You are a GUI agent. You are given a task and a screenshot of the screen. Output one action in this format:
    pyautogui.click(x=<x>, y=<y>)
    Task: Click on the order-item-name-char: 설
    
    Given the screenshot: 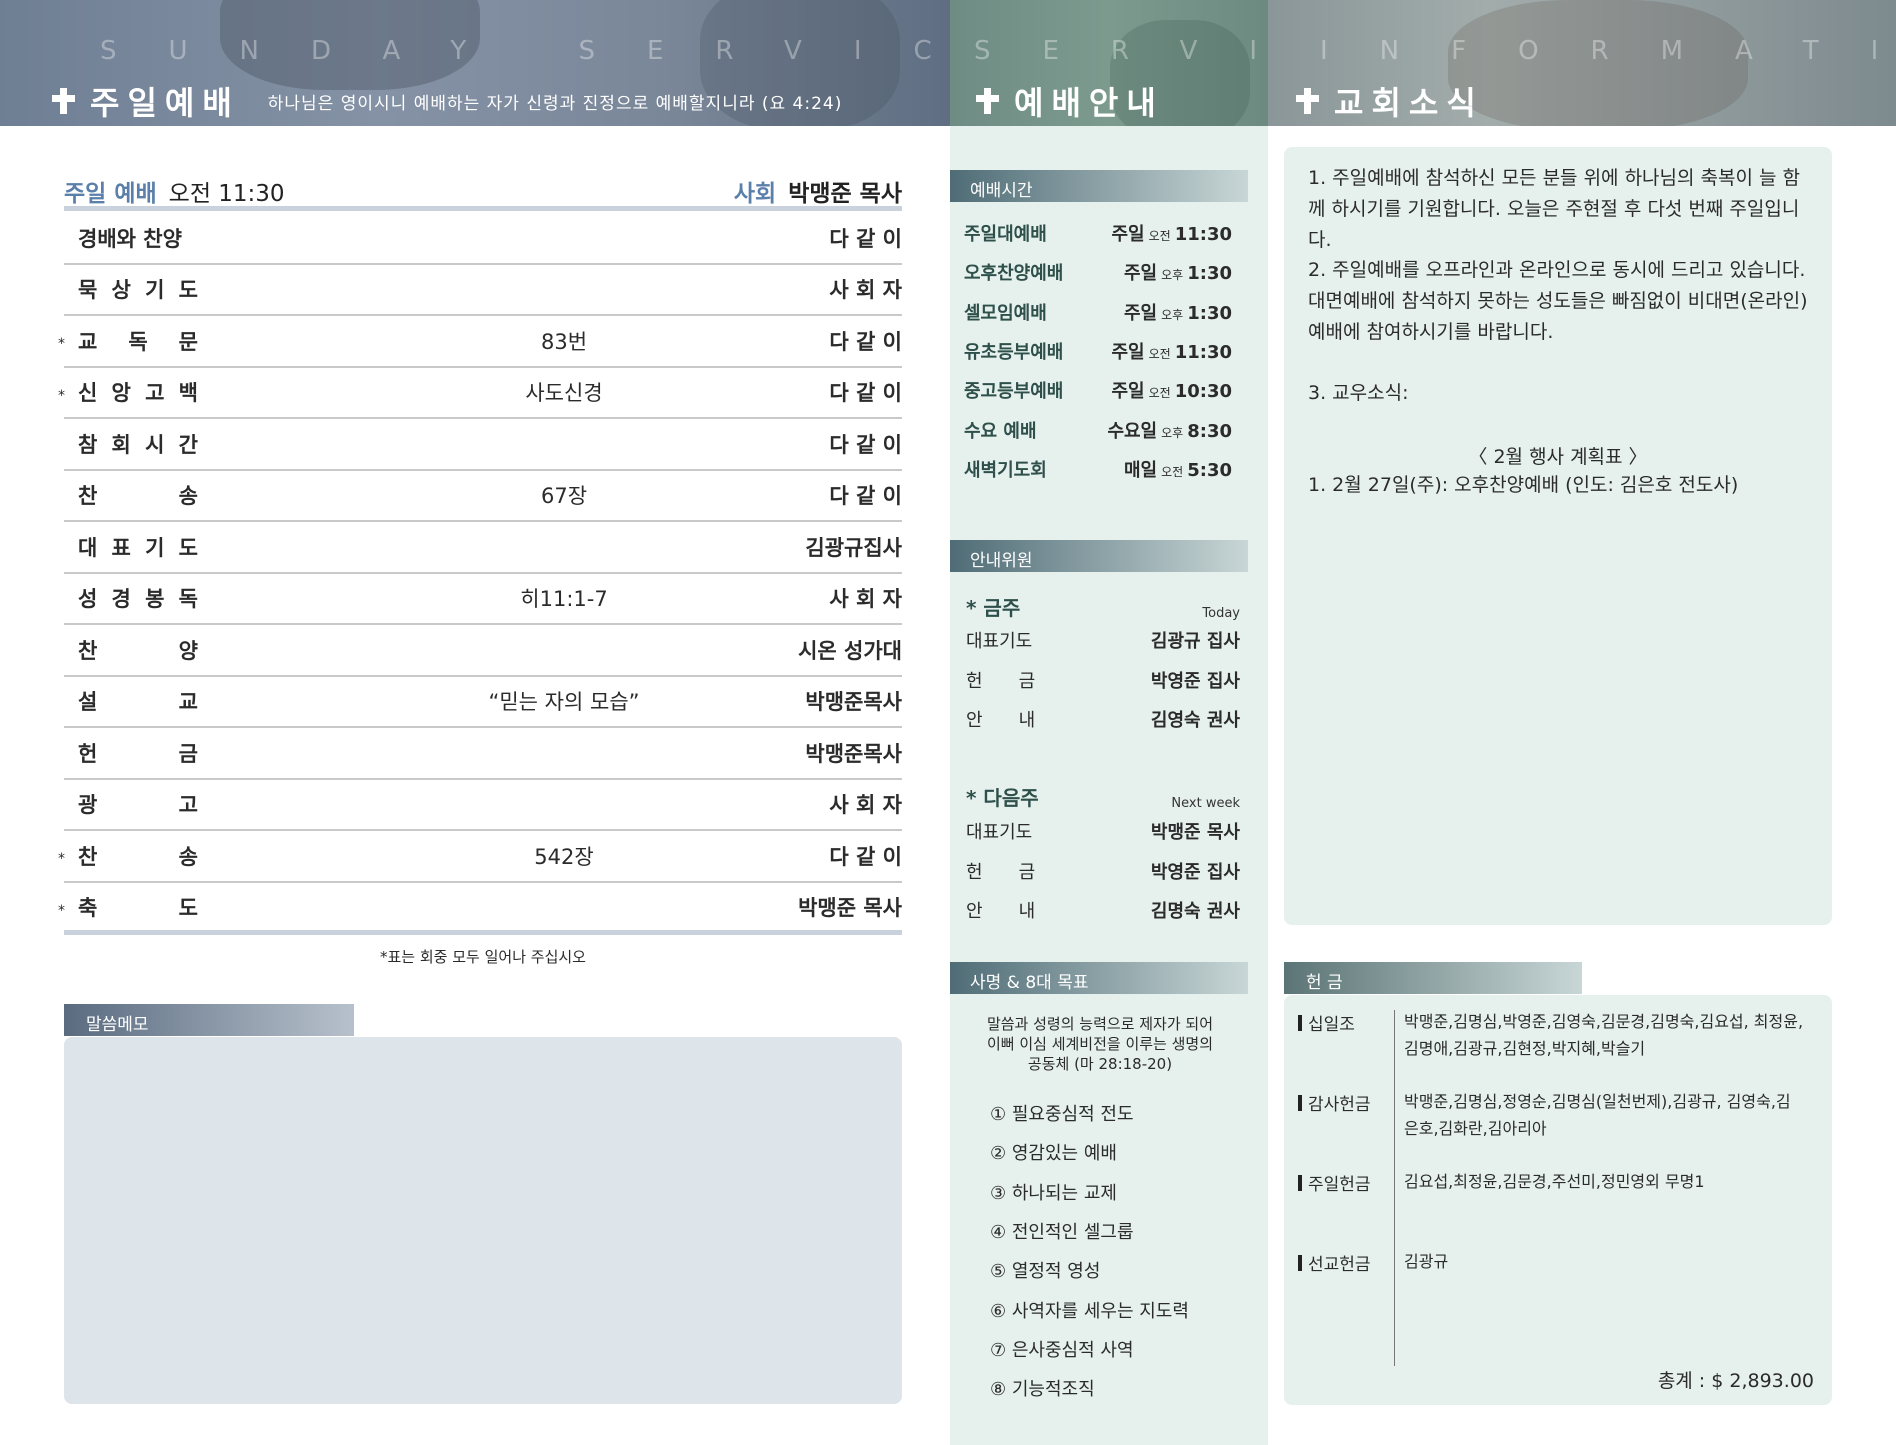 What is the action you would take?
    pyautogui.click(x=88, y=702)
    